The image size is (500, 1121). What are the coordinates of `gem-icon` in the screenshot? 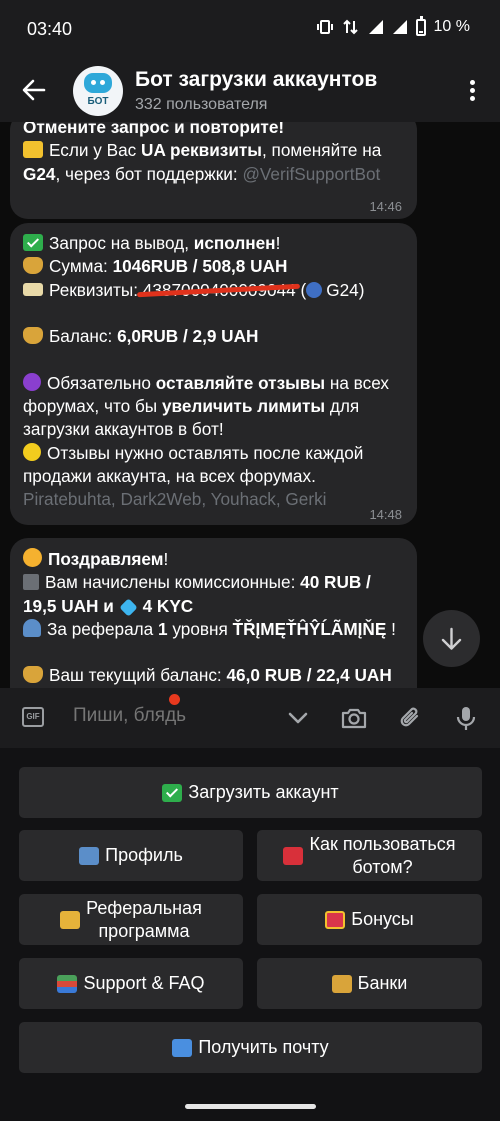 It's located at (128, 607).